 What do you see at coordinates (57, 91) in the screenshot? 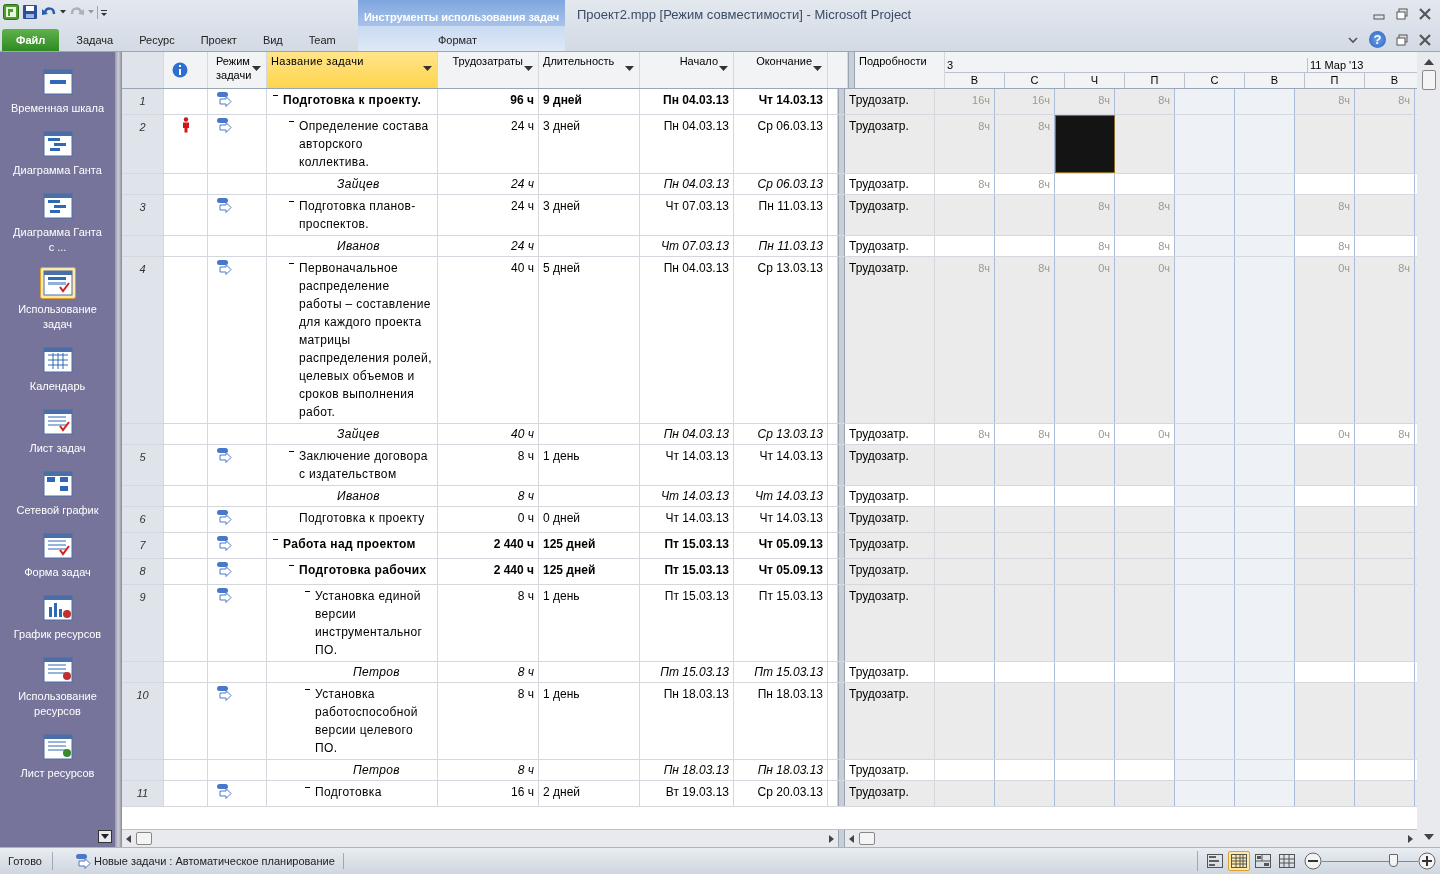
I see `view-bar-item: Временная шкала` at bounding box center [57, 91].